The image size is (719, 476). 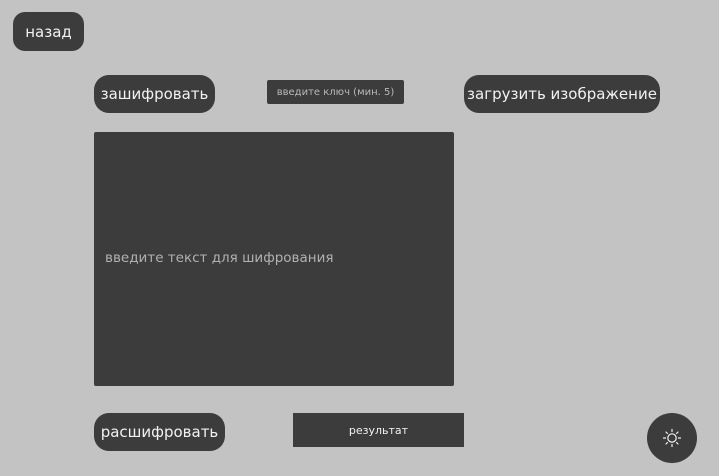 I want to click on back-button: назад, so click(x=48, y=31).